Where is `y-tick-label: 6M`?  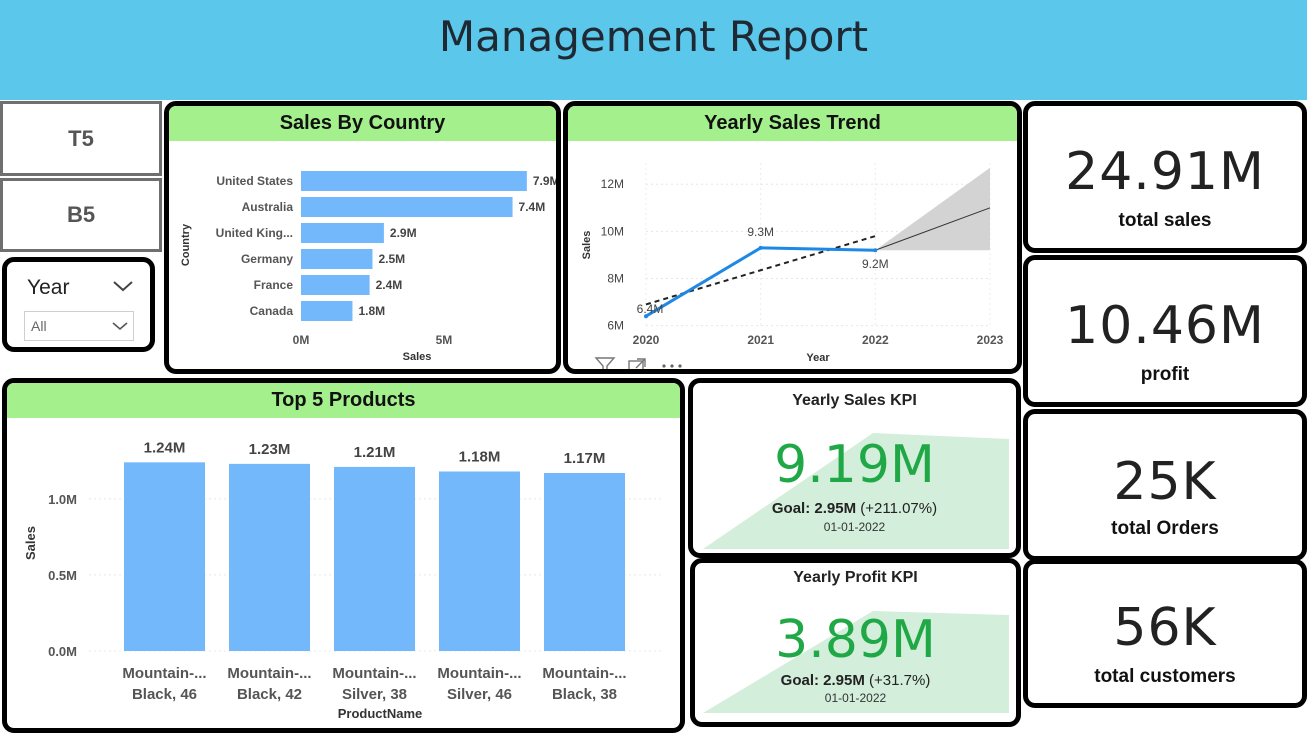 y-tick-label: 6M is located at coordinates (615, 326).